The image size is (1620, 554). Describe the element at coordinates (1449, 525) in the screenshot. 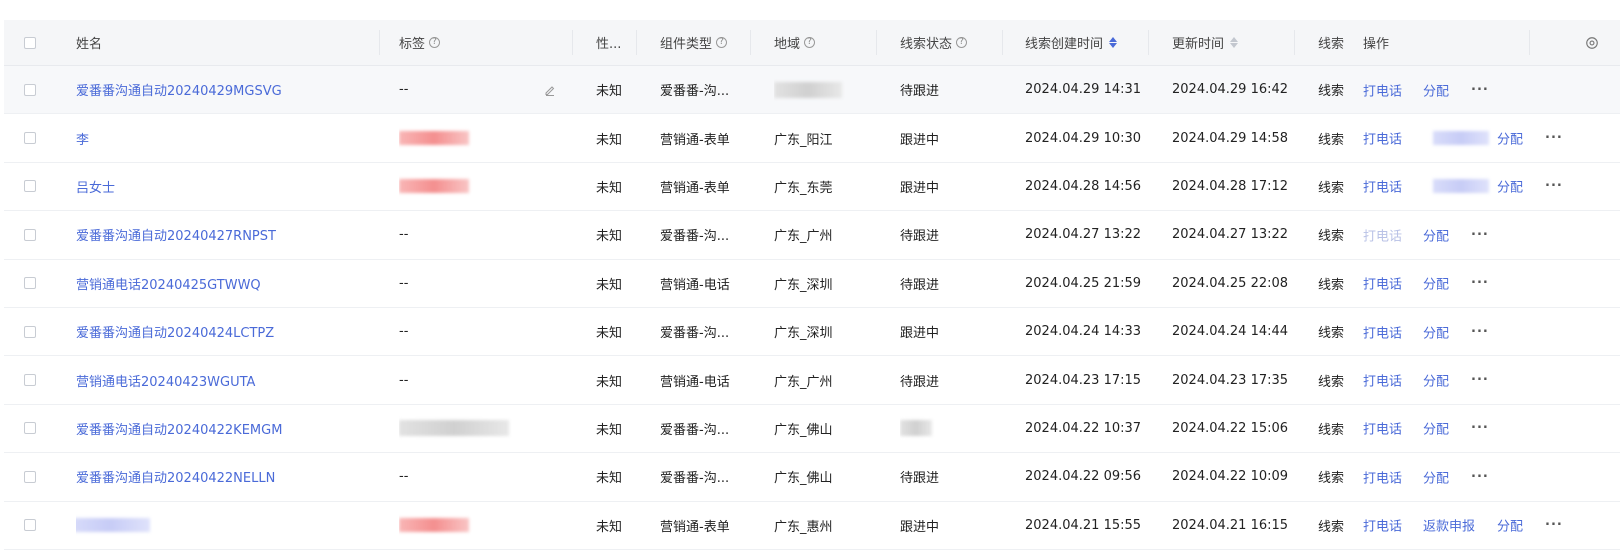

I see `refund-button: 返款申报` at that location.